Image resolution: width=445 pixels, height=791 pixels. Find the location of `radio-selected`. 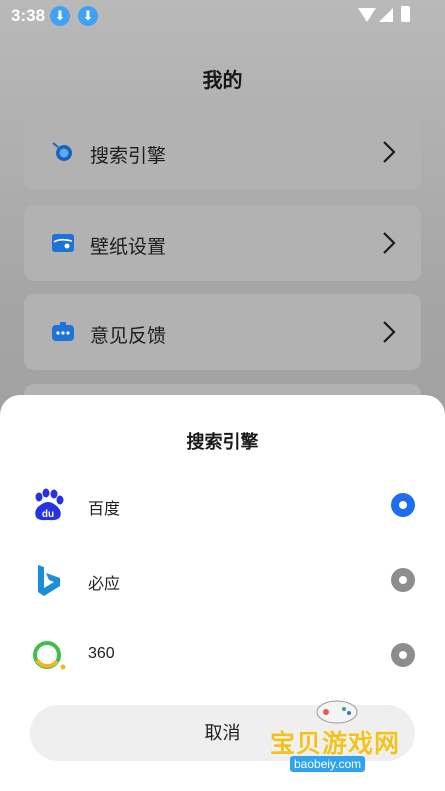

radio-selected is located at coordinates (403, 505).